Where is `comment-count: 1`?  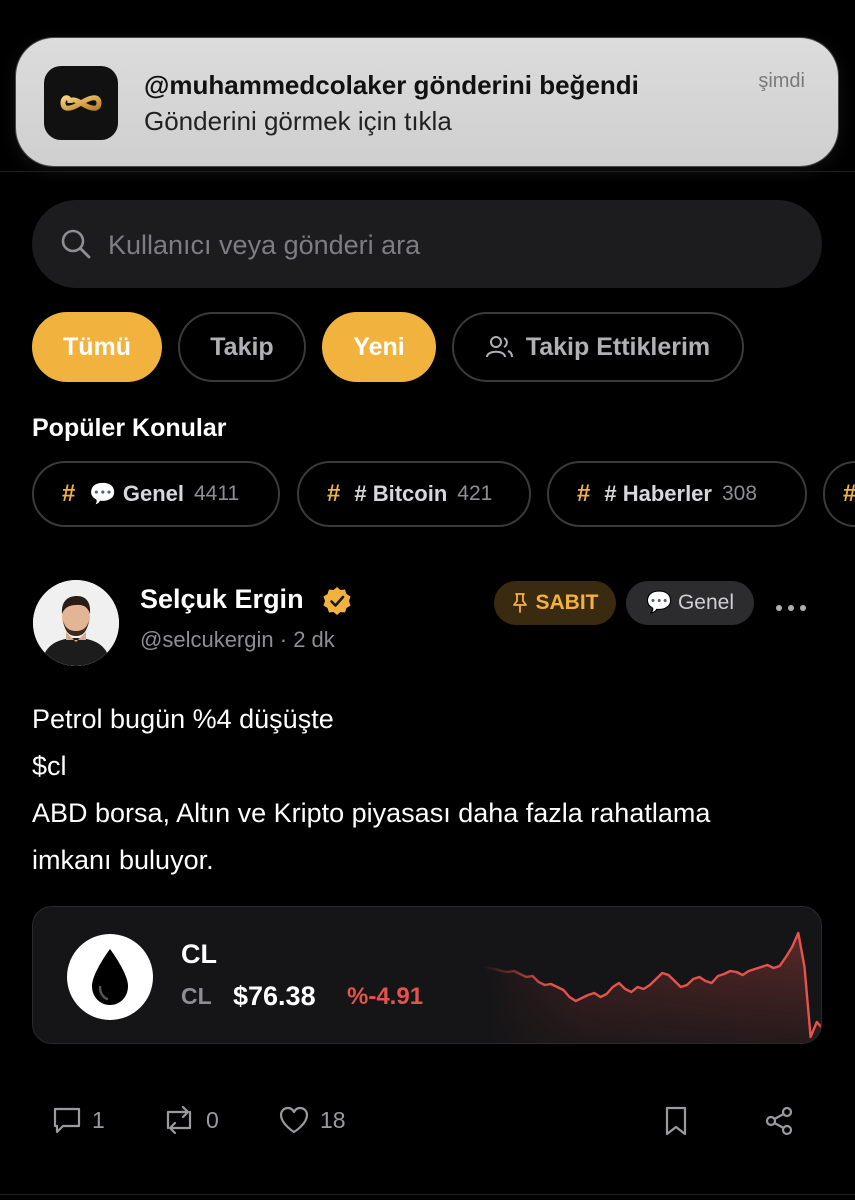
comment-count: 1 is located at coordinates (98, 1119).